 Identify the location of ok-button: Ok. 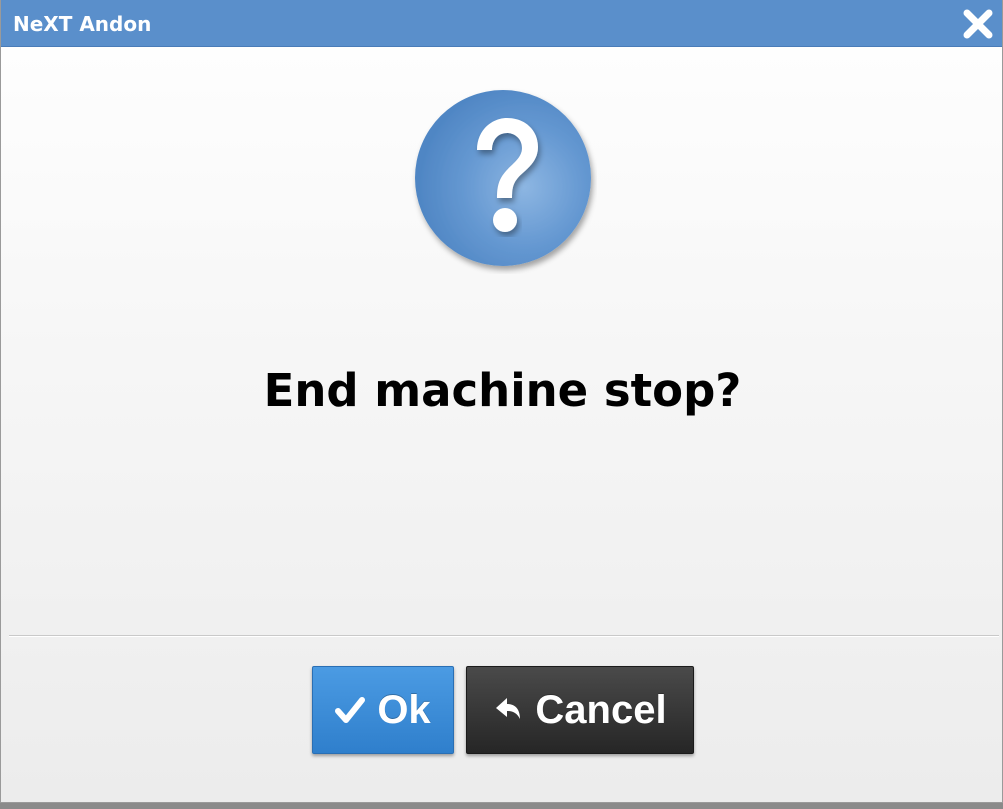
(383, 710).